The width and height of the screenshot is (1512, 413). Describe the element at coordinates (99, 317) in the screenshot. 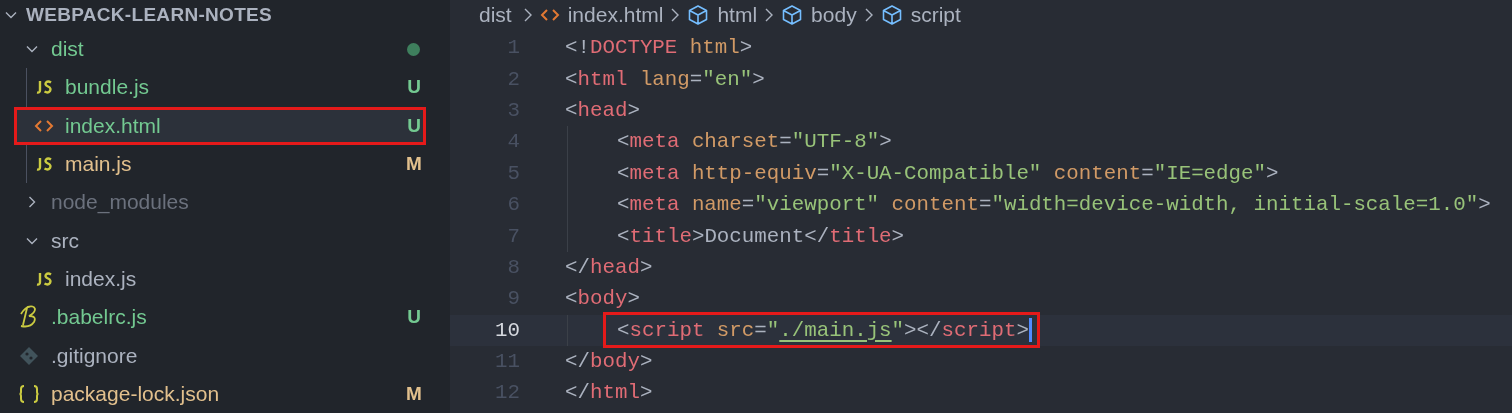

I see `file-name: .babelrc.js` at that location.